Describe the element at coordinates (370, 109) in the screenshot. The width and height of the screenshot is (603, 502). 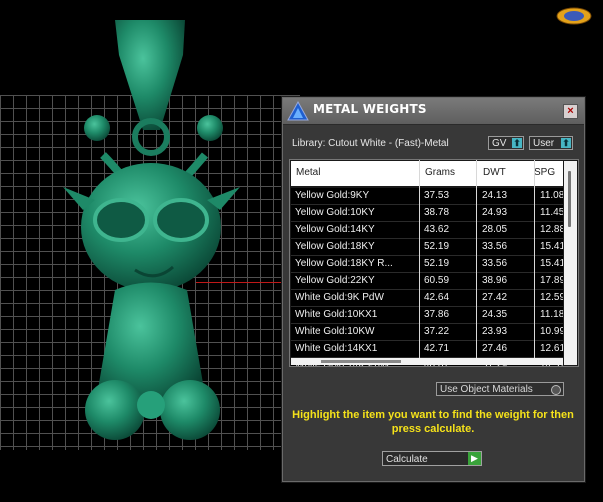
I see `panel-title: METAL WEIGHTS` at that location.